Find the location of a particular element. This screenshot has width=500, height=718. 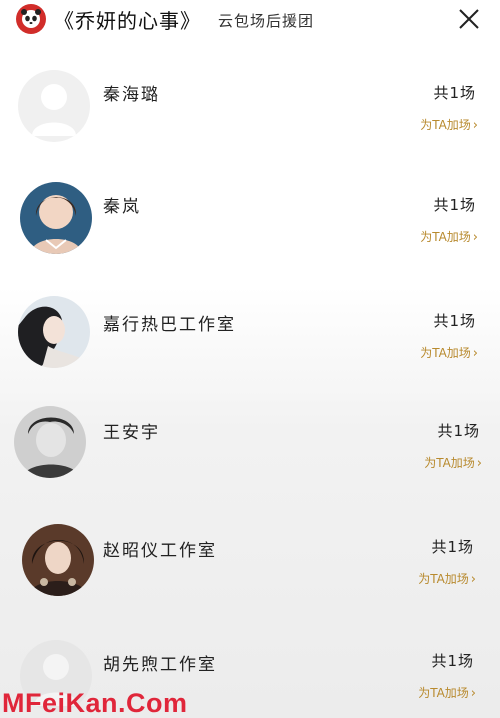

header-bar: 《乔妍的心事》 云包场后援团 is located at coordinates (250, 21).